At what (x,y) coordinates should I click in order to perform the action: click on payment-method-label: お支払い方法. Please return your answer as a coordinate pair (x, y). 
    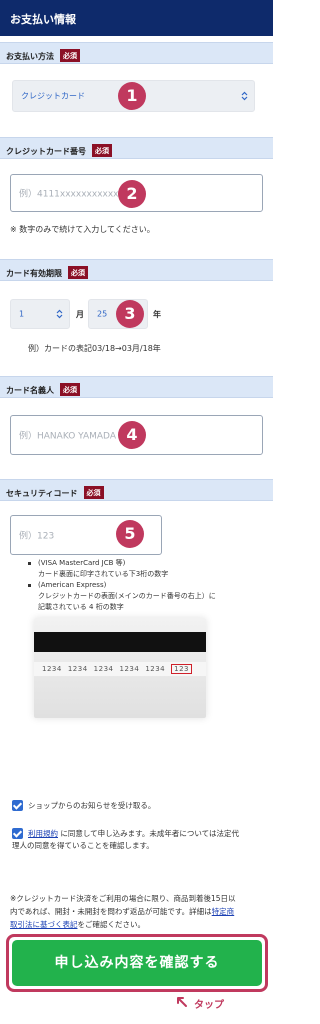
    Looking at the image, I should click on (30, 56).